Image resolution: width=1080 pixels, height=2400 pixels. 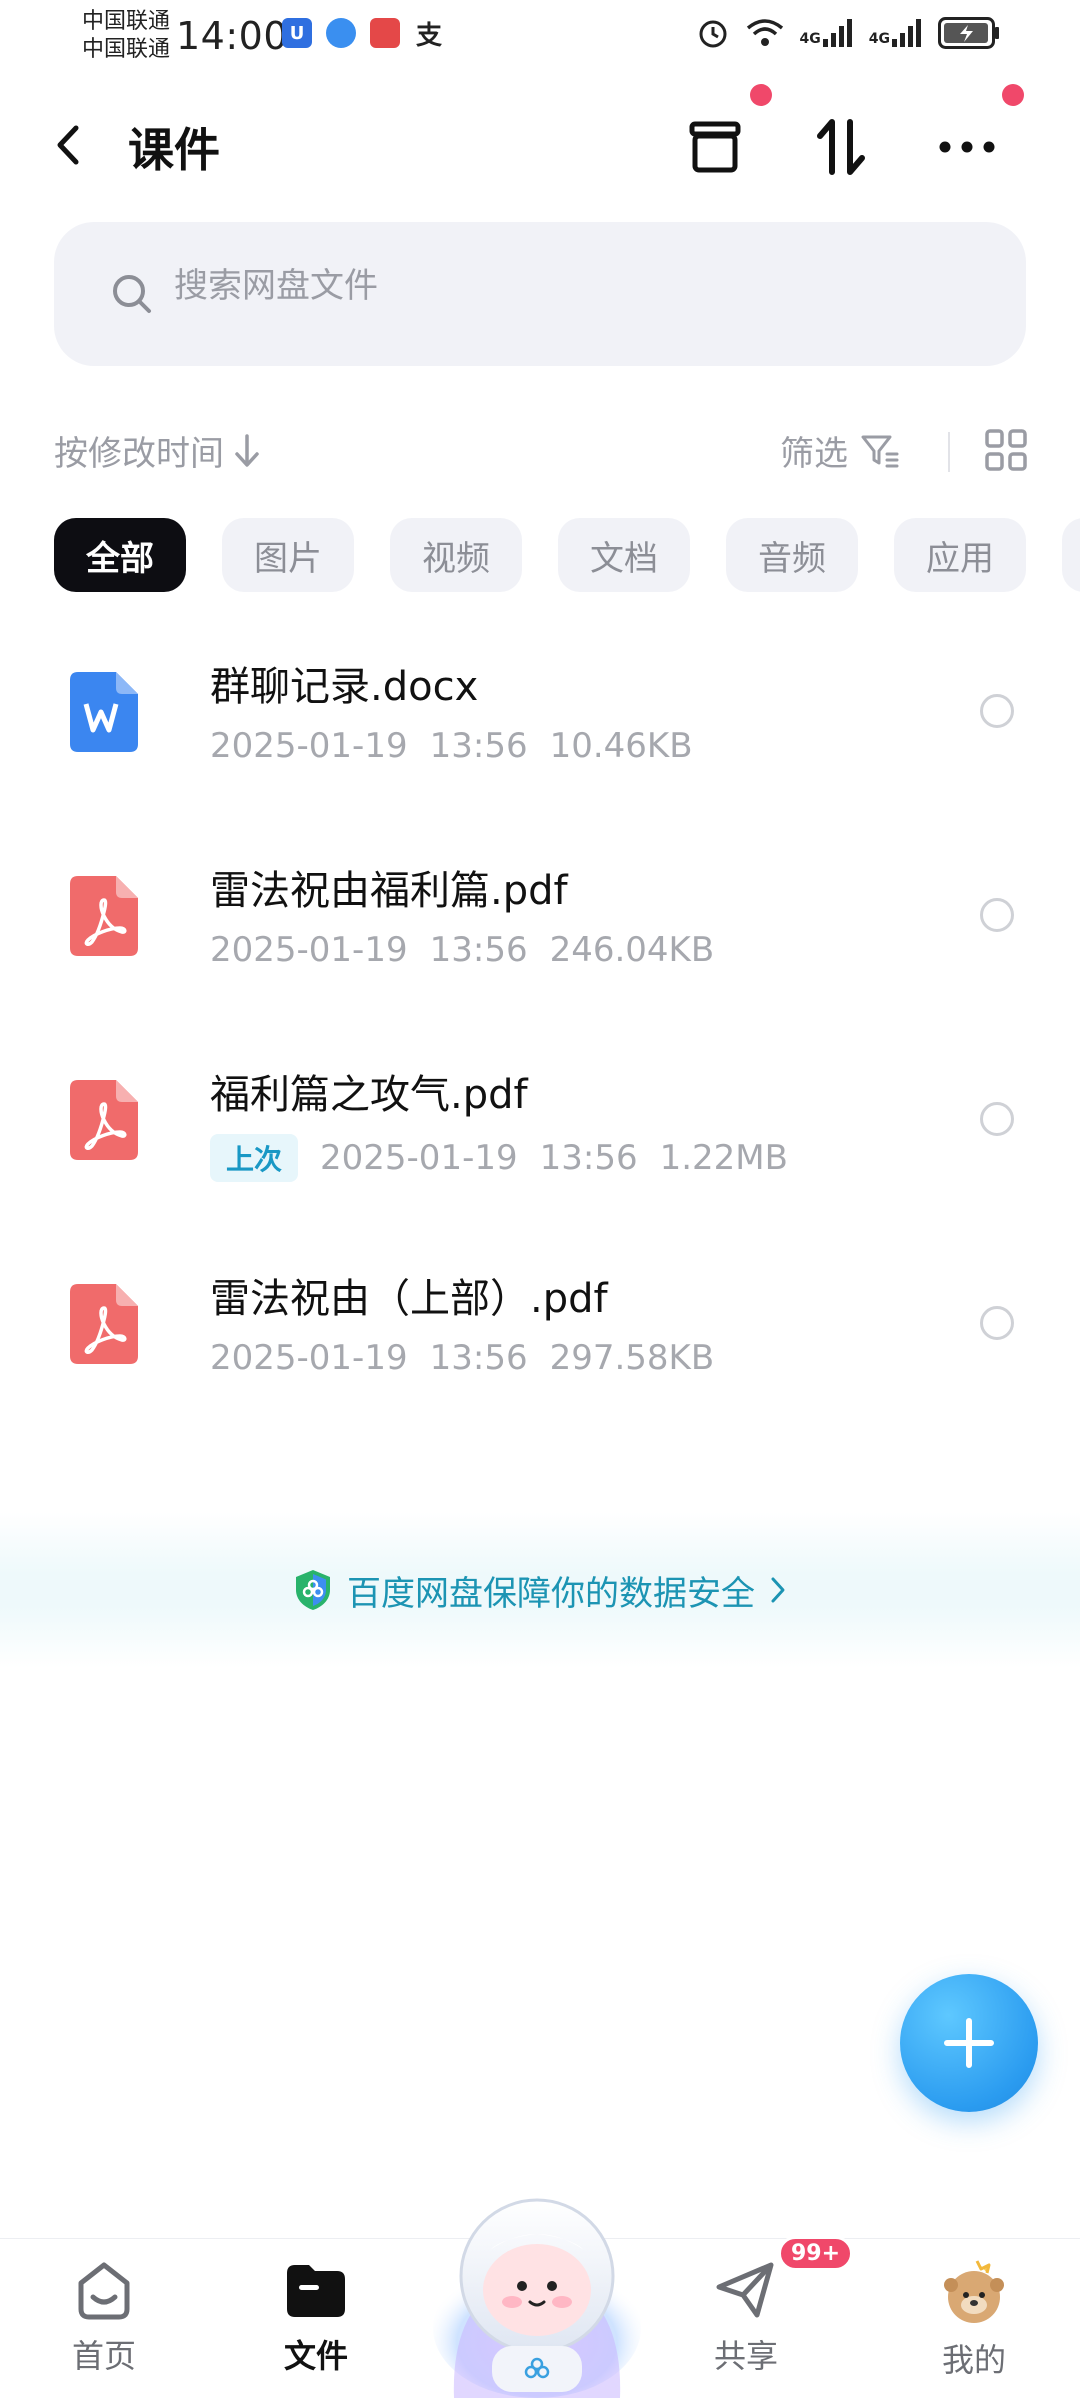 I want to click on search-bar, so click(x=540, y=294).